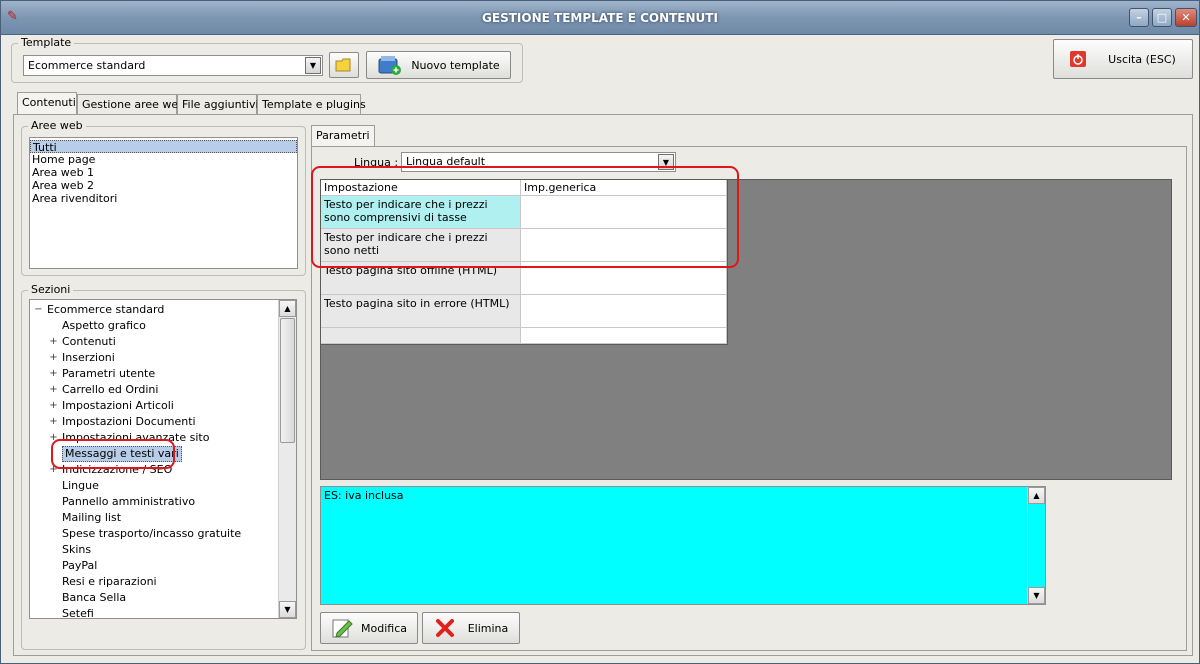 The width and height of the screenshot is (1200, 664). I want to click on tab-file-aggiuntivi: File aggiuntivi, so click(218, 104).